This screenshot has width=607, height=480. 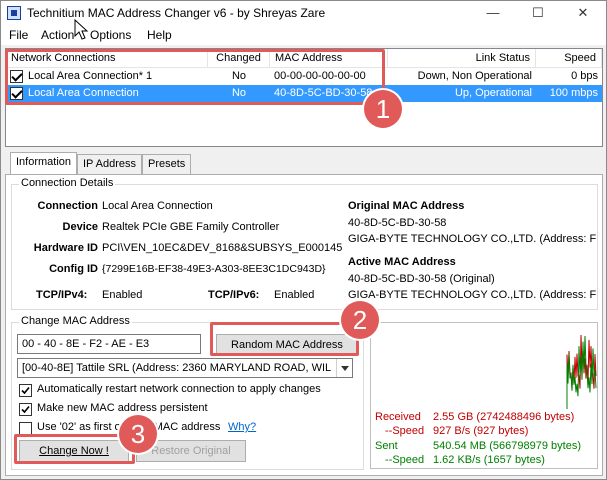 What do you see at coordinates (67, 183) in the screenshot?
I see `group-title: Connection Details` at bounding box center [67, 183].